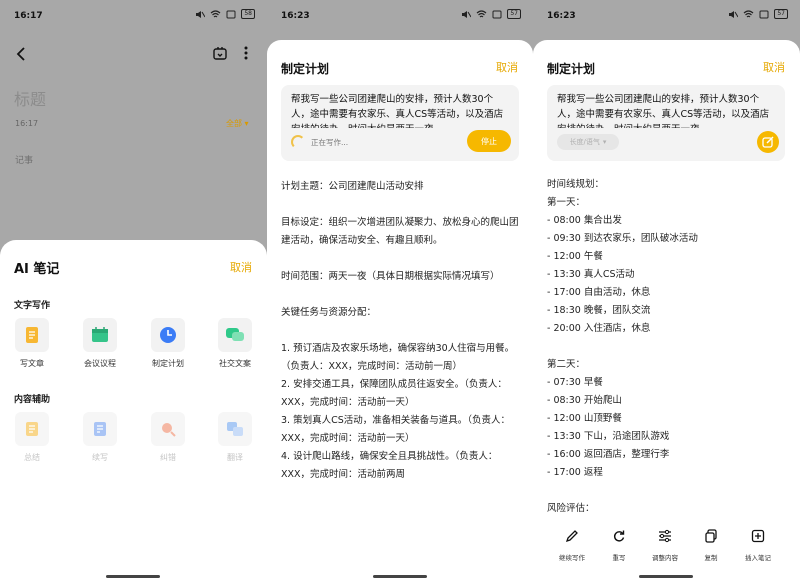  Describe the element at coordinates (235, 457) in the screenshot. I see `tool-label: 翻译` at that location.